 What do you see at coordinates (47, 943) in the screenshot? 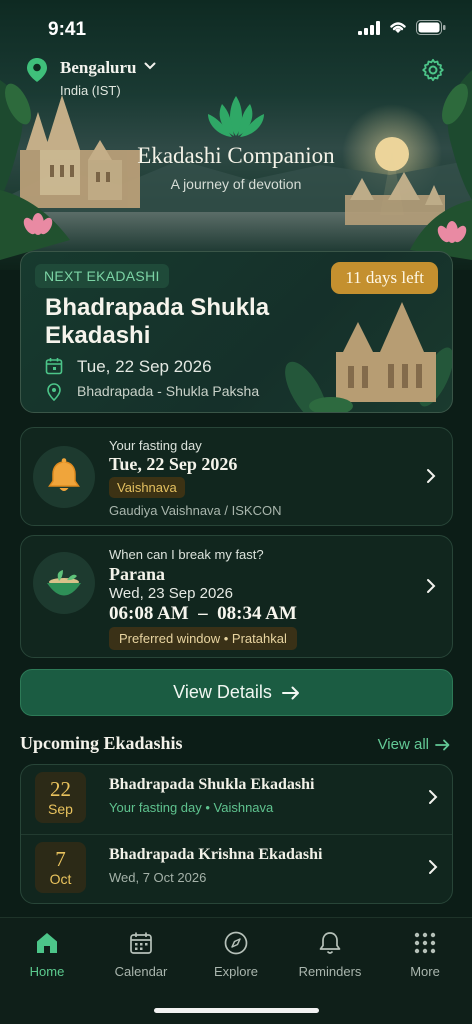
I see `home-icon` at bounding box center [47, 943].